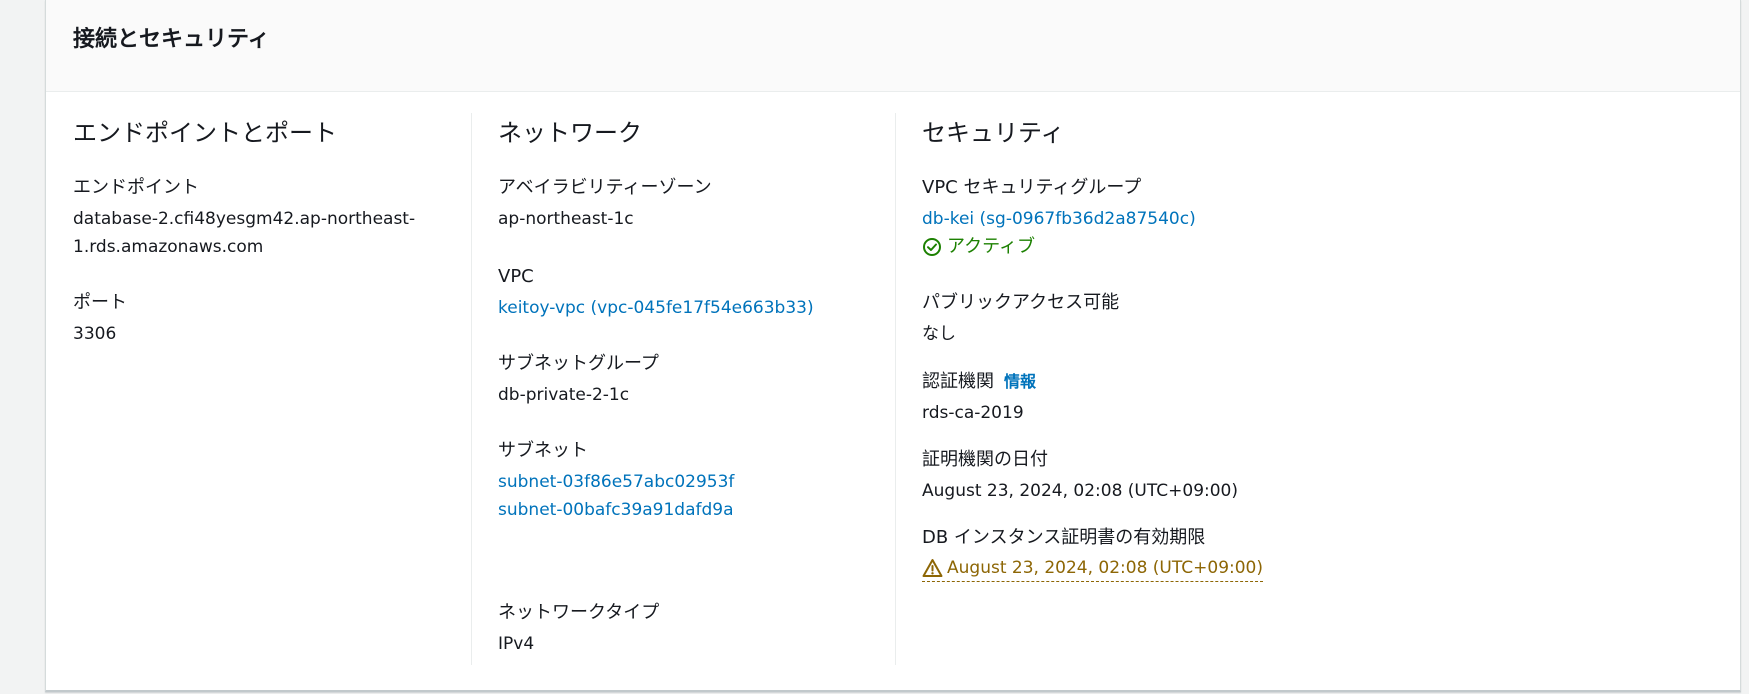  I want to click on endpoint-label: エンドポイント, so click(136, 187).